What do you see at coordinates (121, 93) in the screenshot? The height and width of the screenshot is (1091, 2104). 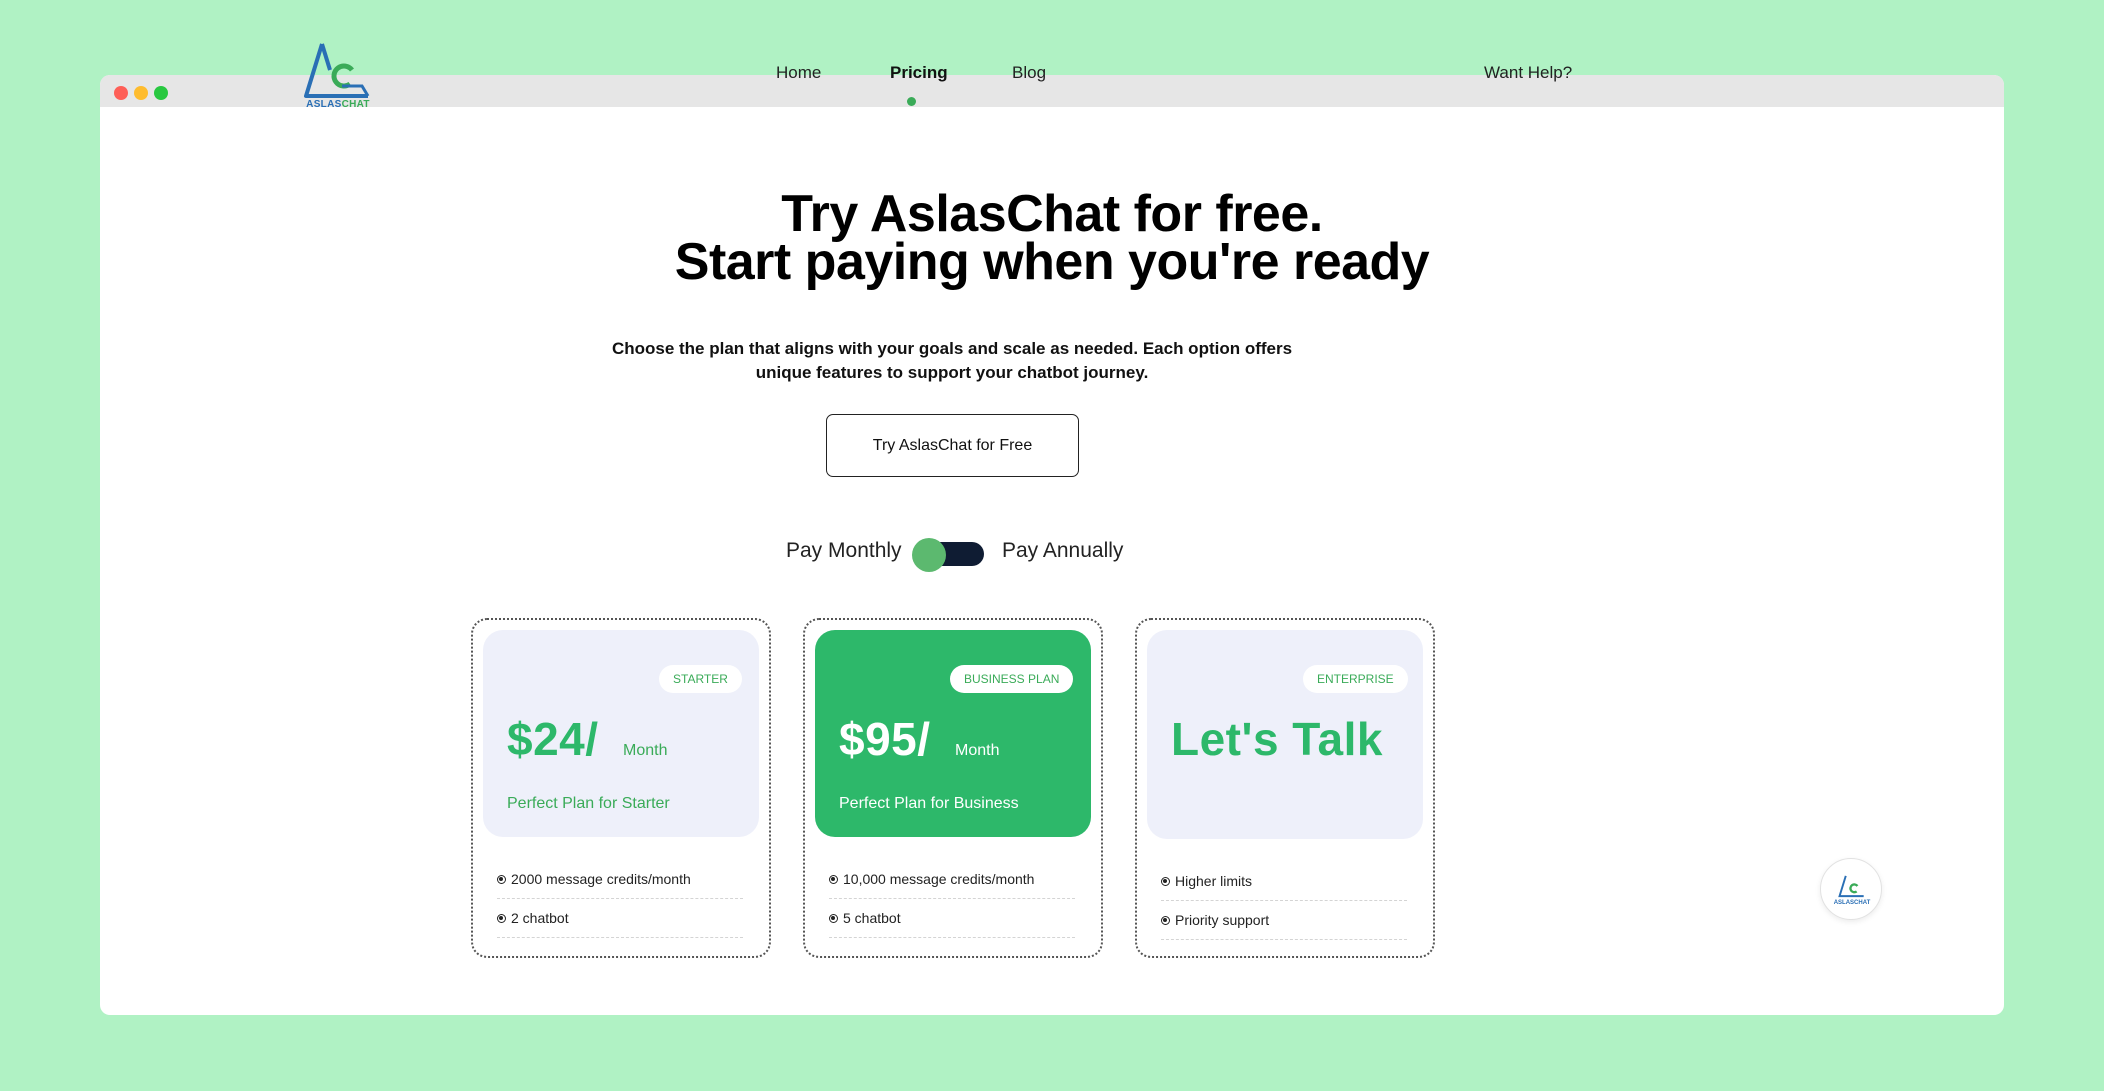 I see `close-window-button` at bounding box center [121, 93].